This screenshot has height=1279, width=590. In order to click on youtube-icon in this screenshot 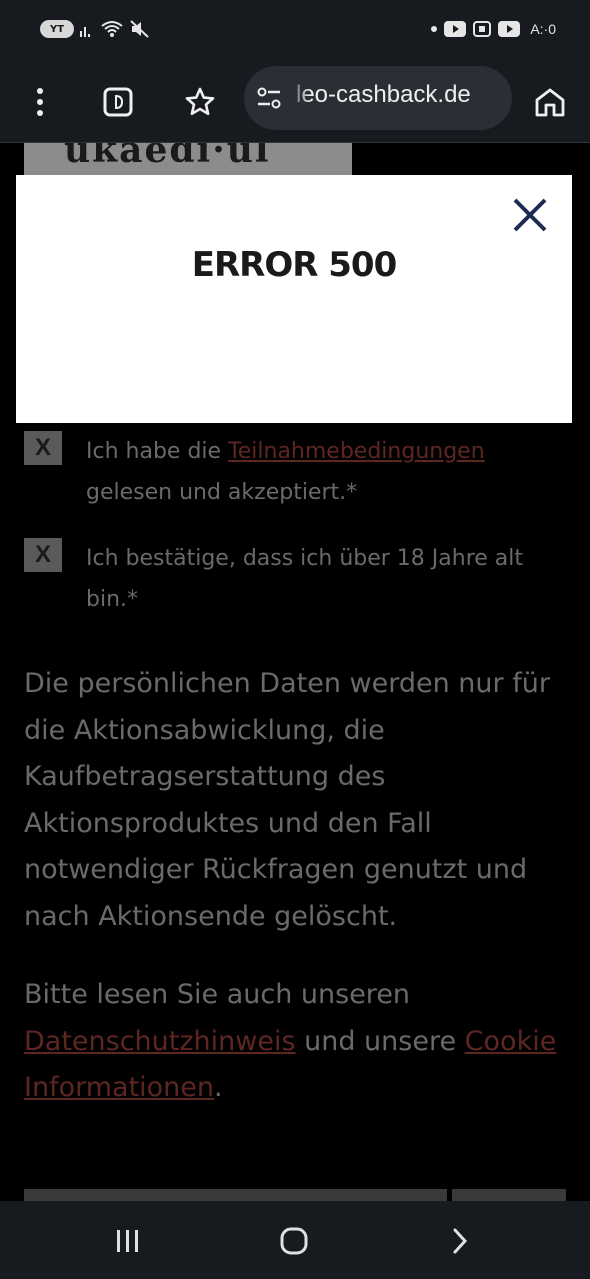, I will do `click(455, 29)`.